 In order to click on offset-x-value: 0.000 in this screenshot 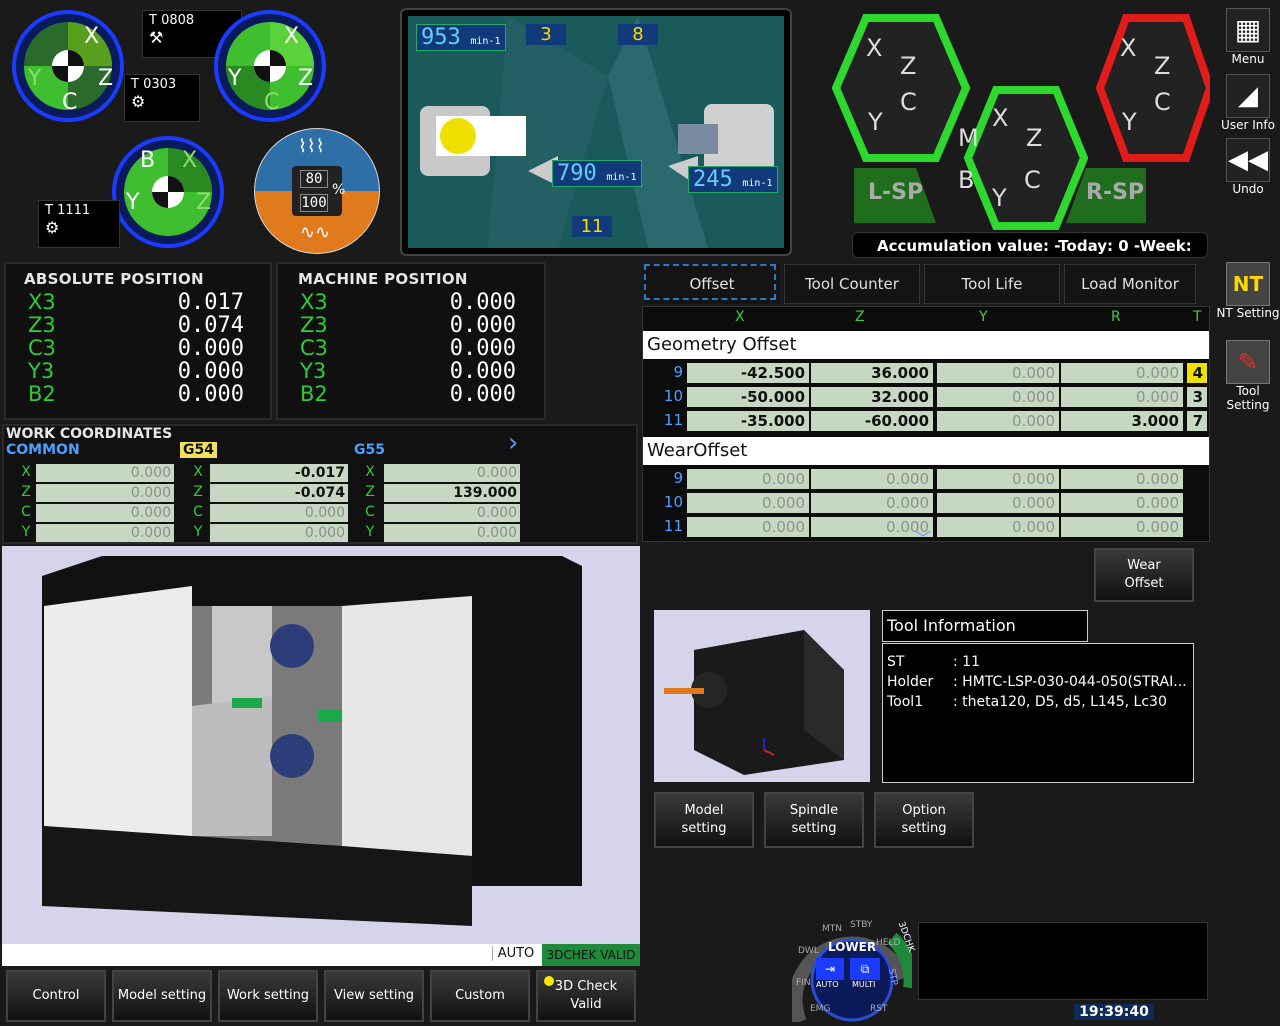, I will do `click(748, 479)`.